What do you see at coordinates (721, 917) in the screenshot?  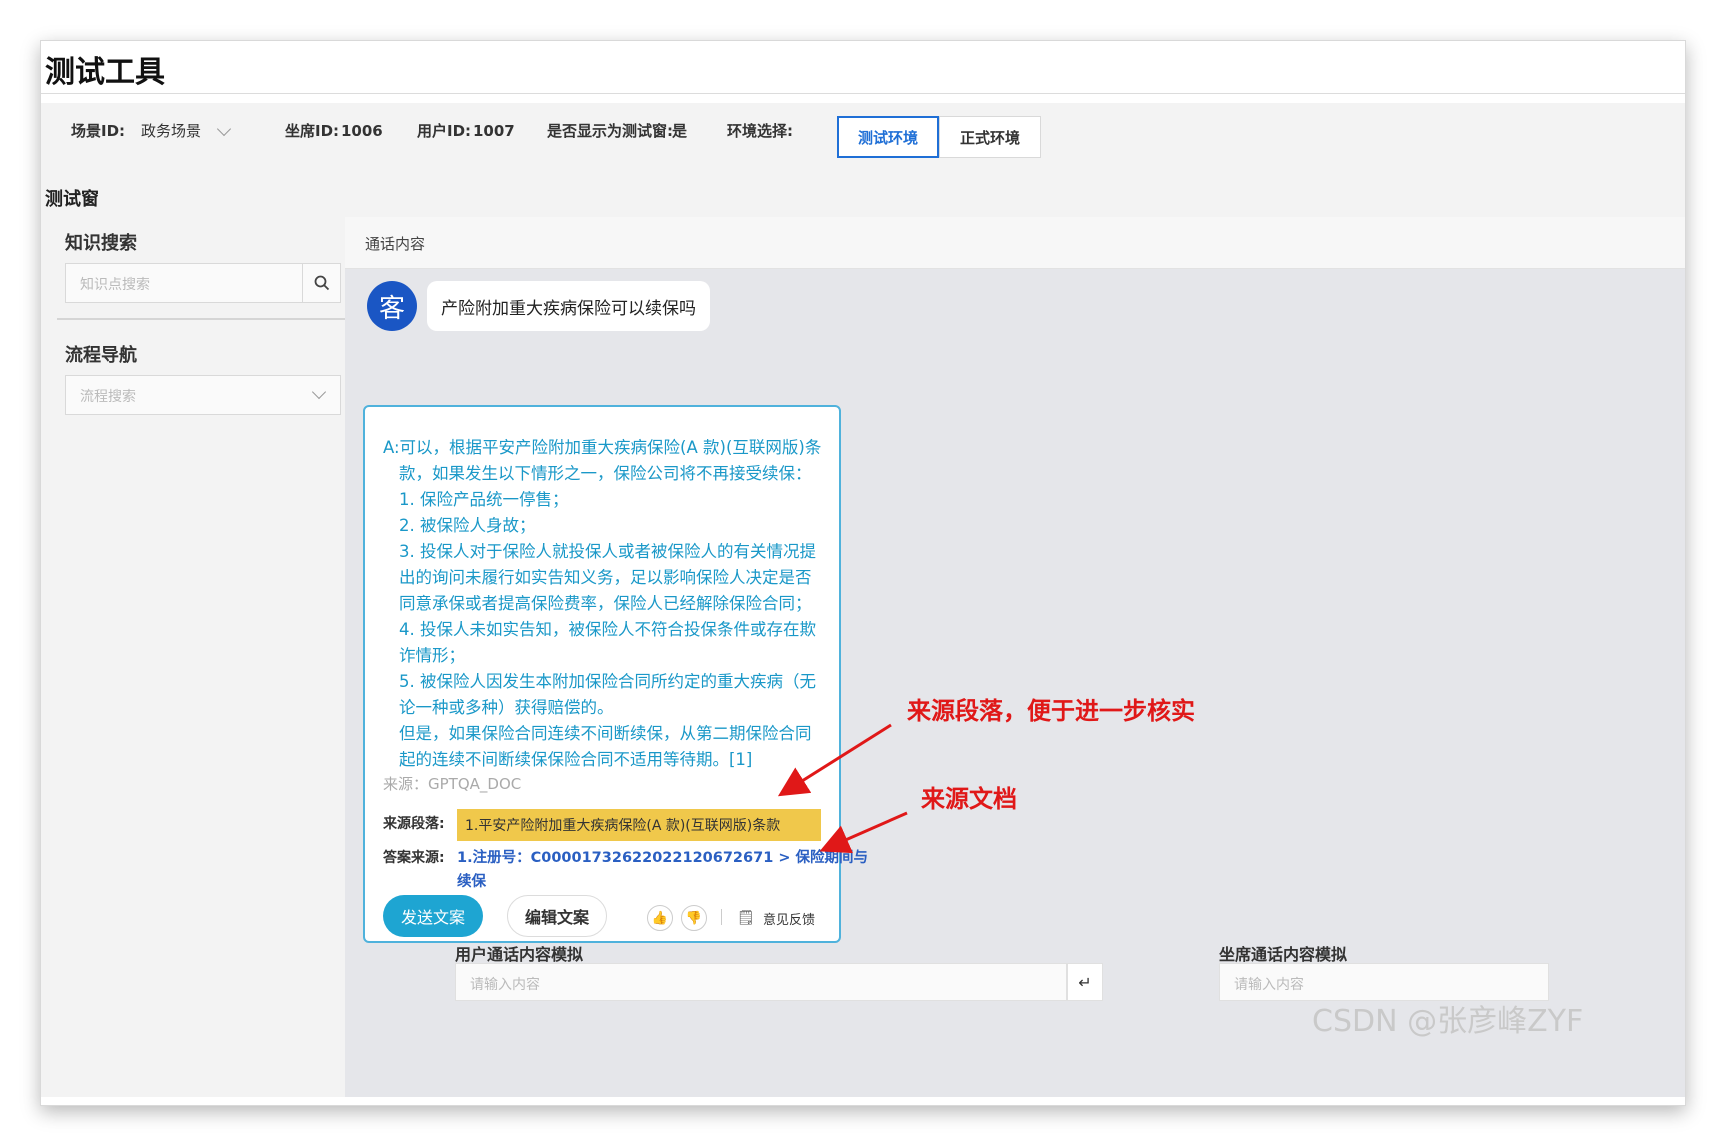 I see `action-separator` at bounding box center [721, 917].